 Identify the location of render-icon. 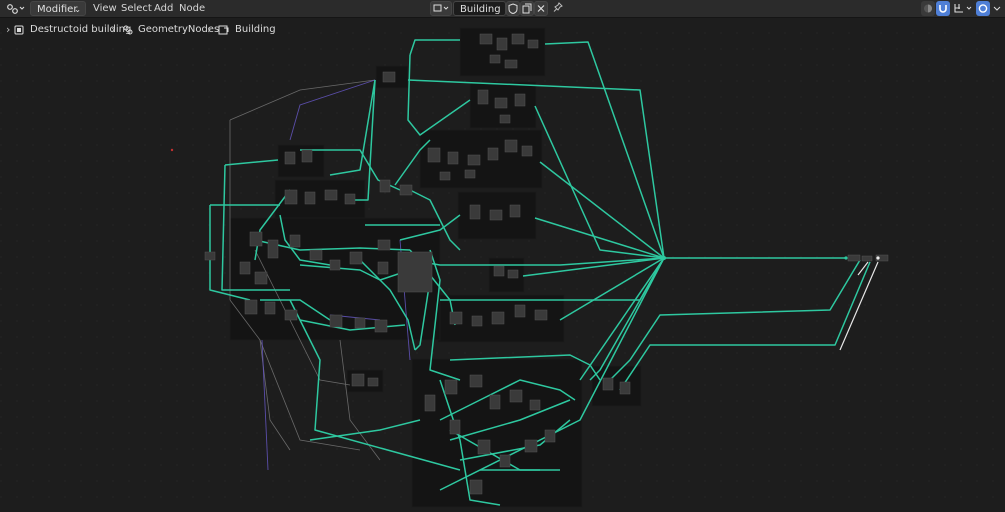
(983, 8).